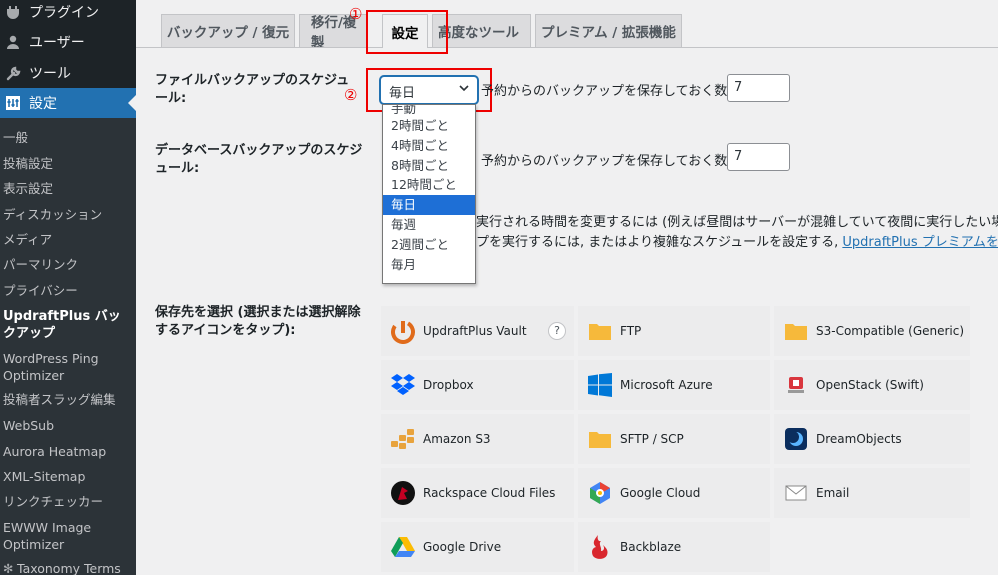 This screenshot has width=998, height=575. I want to click on file-retain-input: 7, so click(758, 88).